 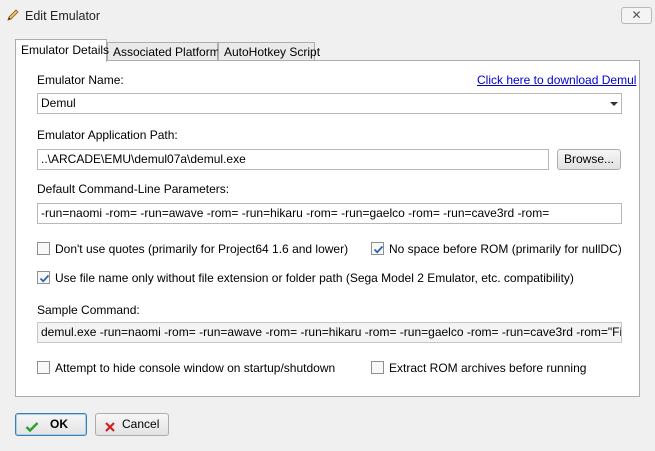 What do you see at coordinates (327, 16) in the screenshot?
I see `title-bar: Edit Emulator ✕` at bounding box center [327, 16].